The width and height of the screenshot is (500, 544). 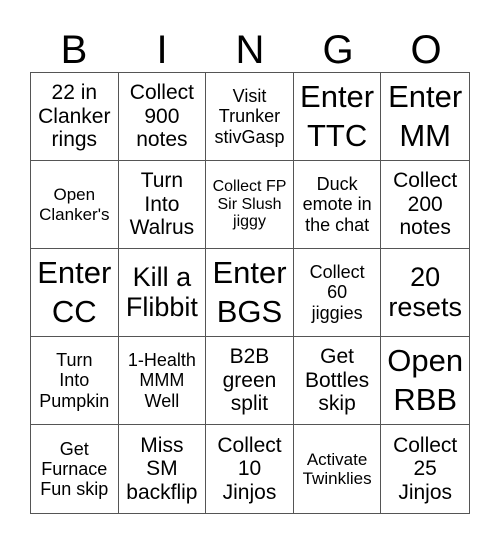 I want to click on header-letter-g: G, so click(x=338, y=50).